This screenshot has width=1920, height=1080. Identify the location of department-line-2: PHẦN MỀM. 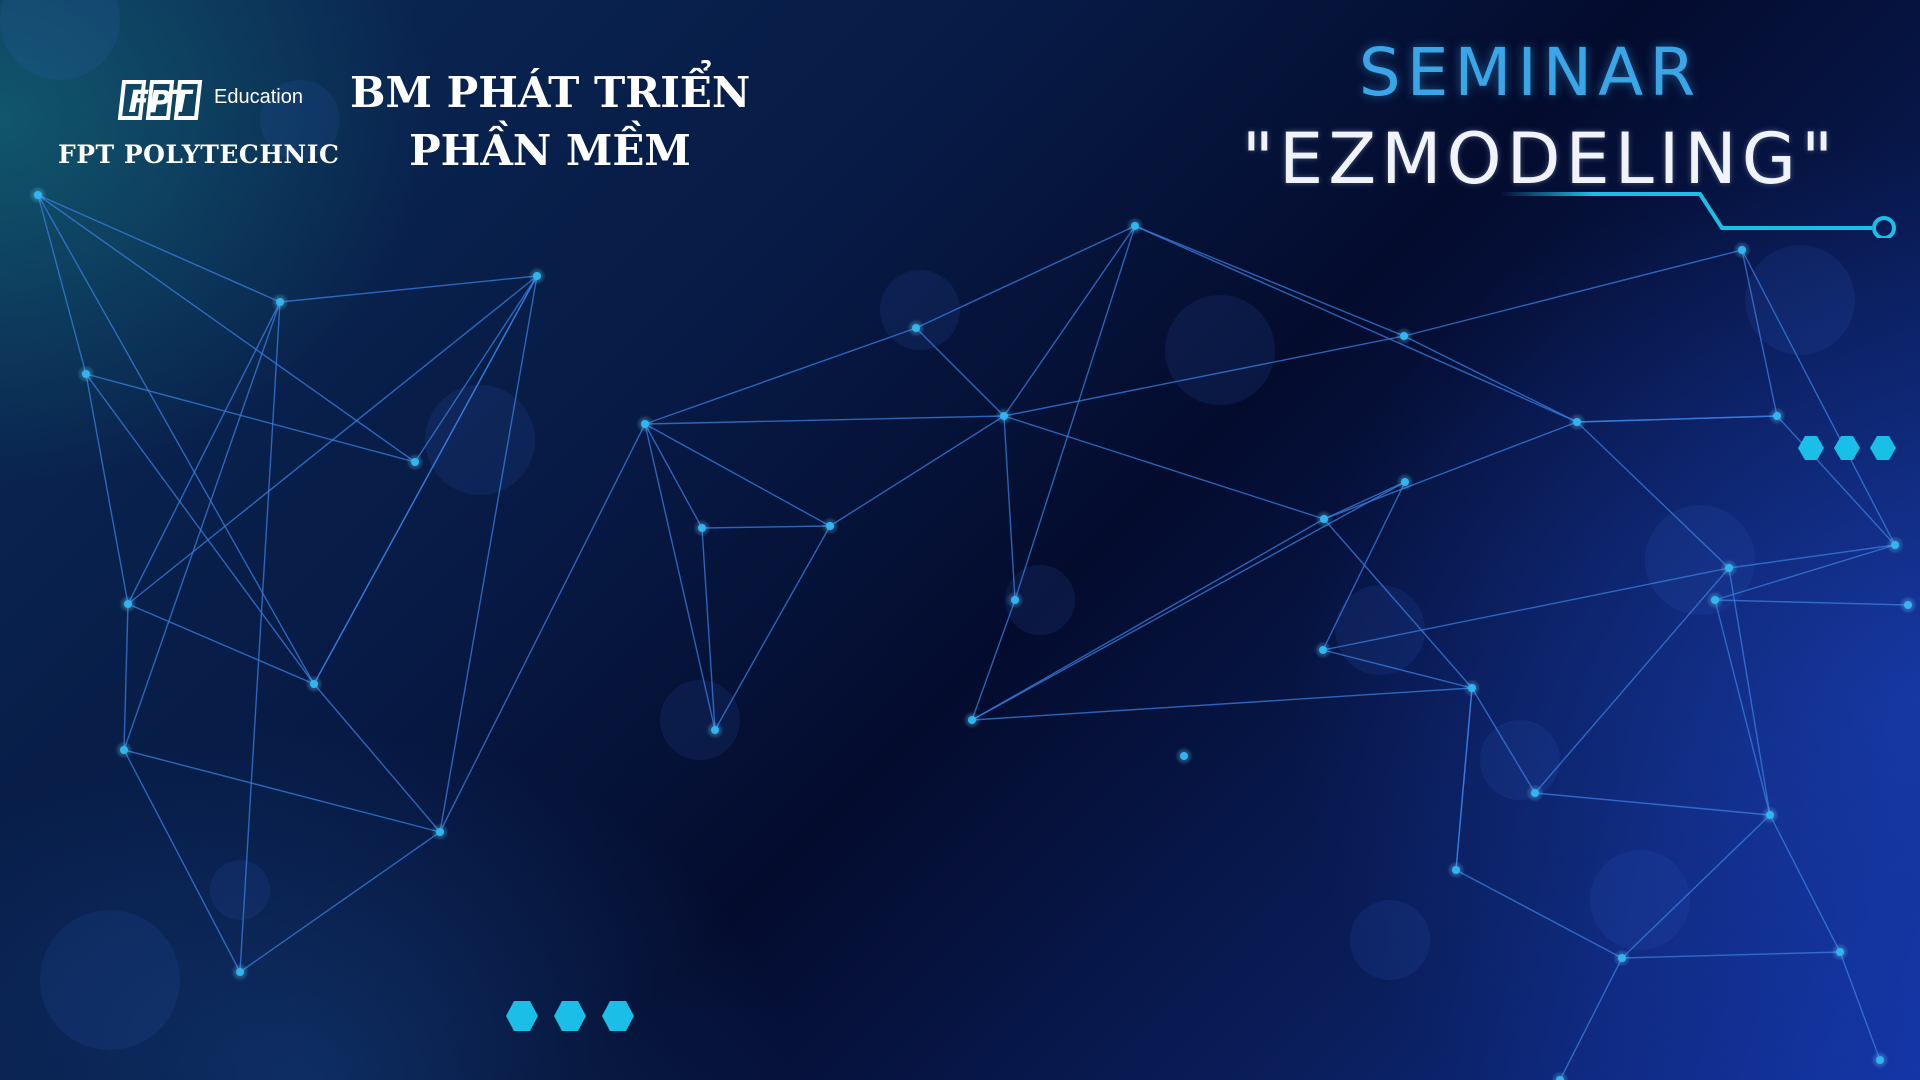
(550, 150).